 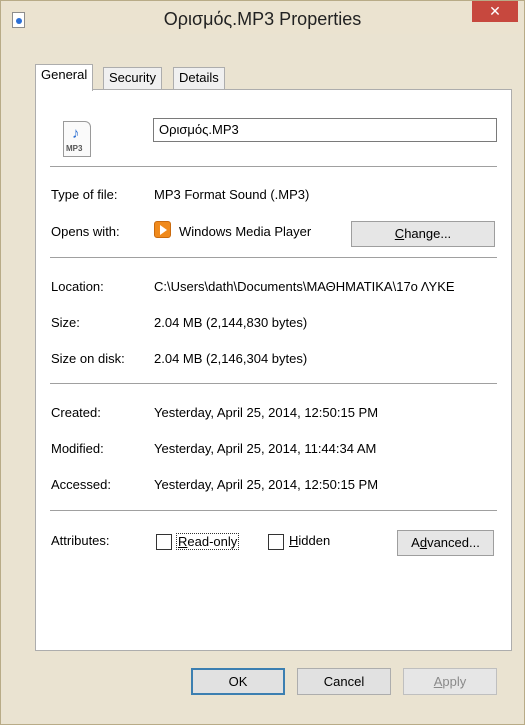 I want to click on created-label: Created:, so click(x=76, y=412).